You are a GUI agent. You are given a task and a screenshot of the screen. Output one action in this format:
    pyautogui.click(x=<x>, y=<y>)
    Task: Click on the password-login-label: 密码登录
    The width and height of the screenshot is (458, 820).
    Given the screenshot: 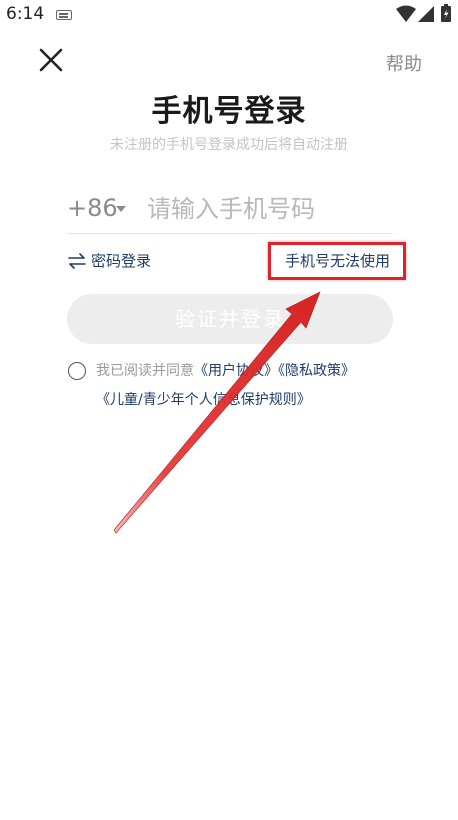 What is the action you would take?
    pyautogui.click(x=121, y=261)
    